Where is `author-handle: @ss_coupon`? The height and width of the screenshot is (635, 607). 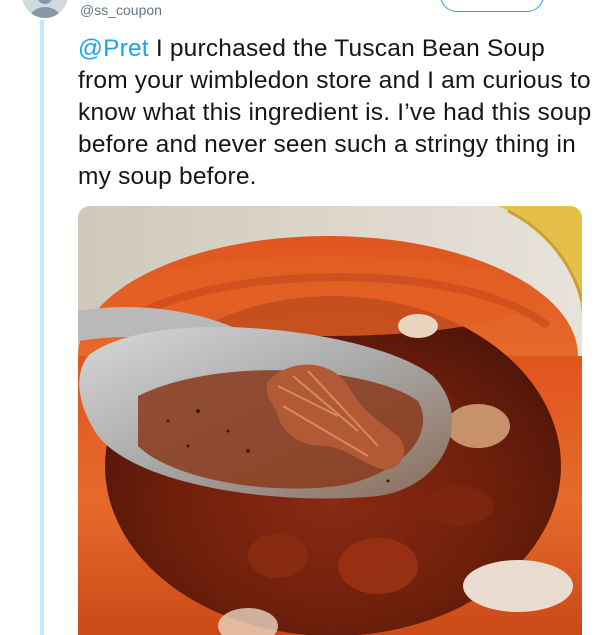
author-handle: @ss_coupon is located at coordinates (121, 10).